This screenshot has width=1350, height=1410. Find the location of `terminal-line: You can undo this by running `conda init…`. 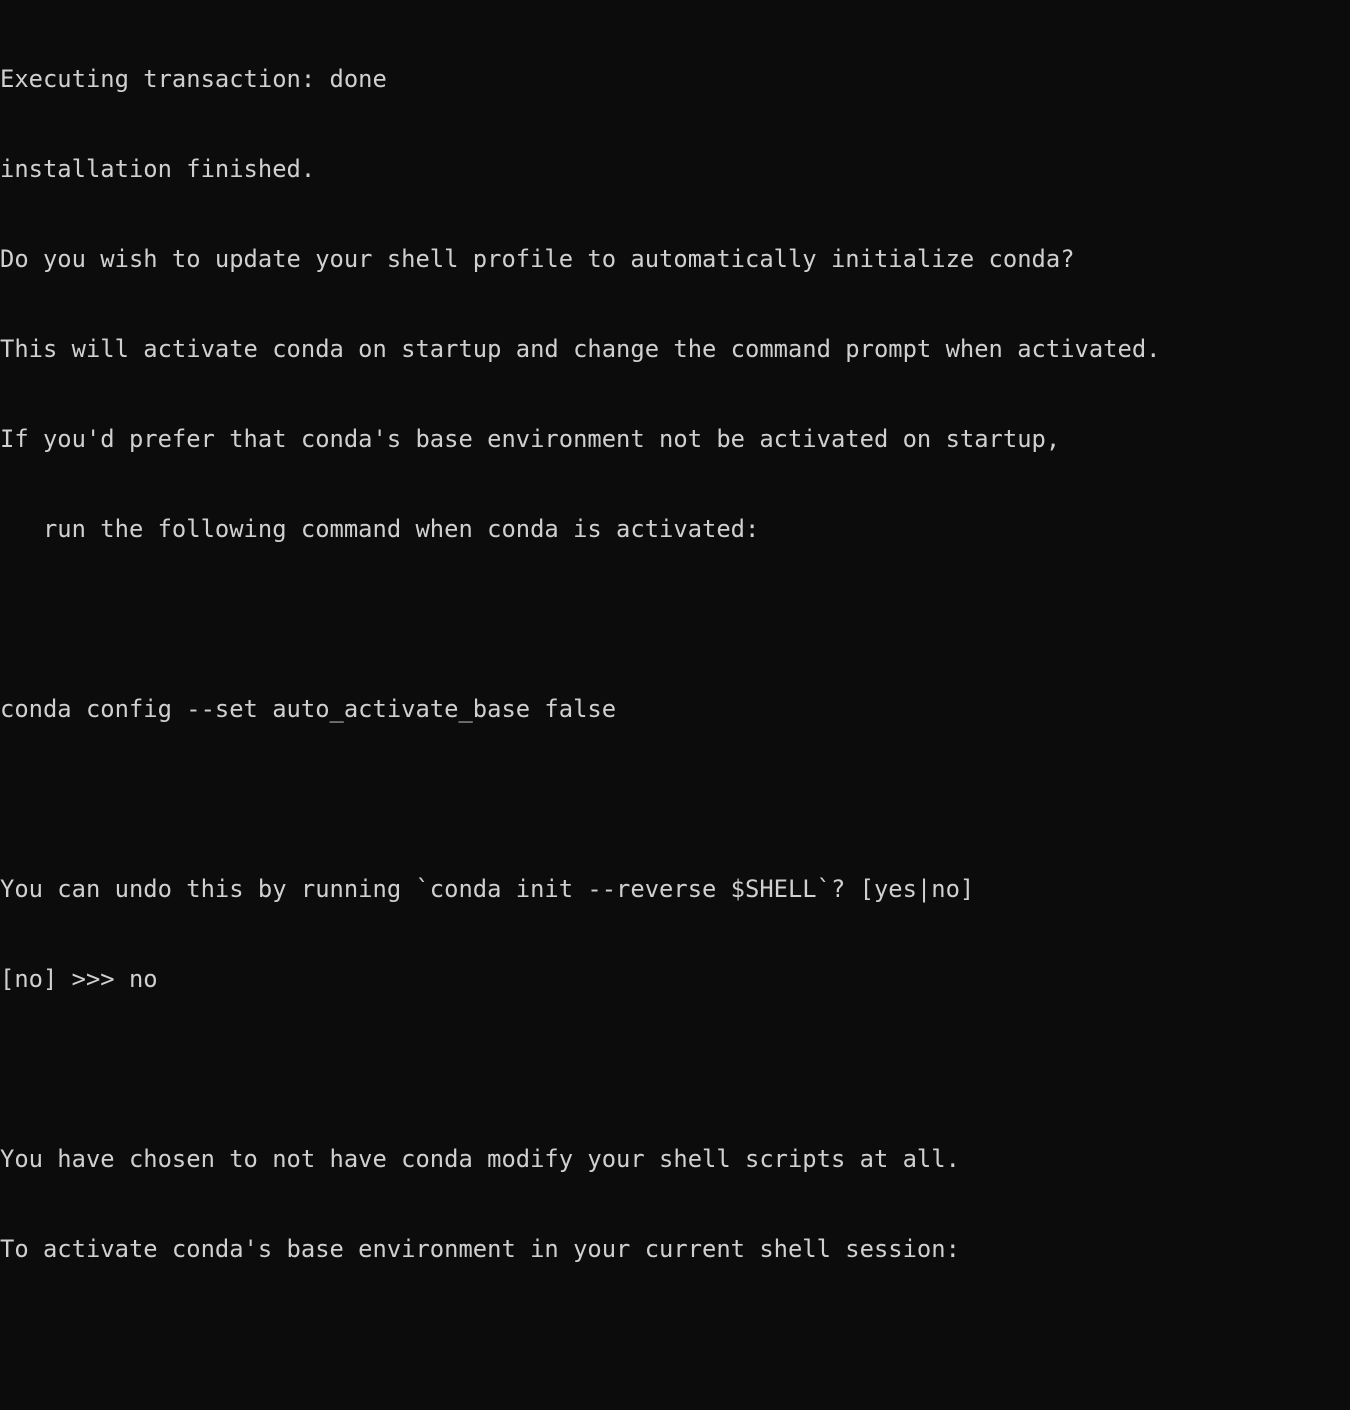

terminal-line: You can undo this by running `conda init… is located at coordinates (487, 889).